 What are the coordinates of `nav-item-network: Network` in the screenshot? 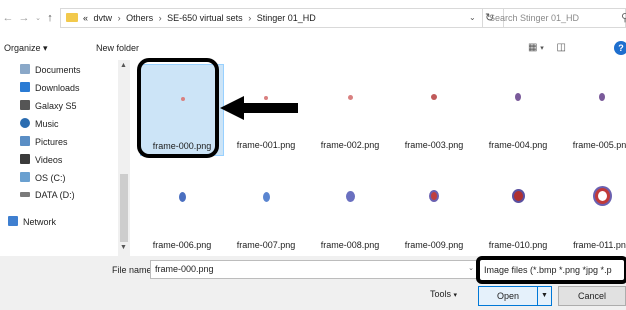 It's located at (32, 221).